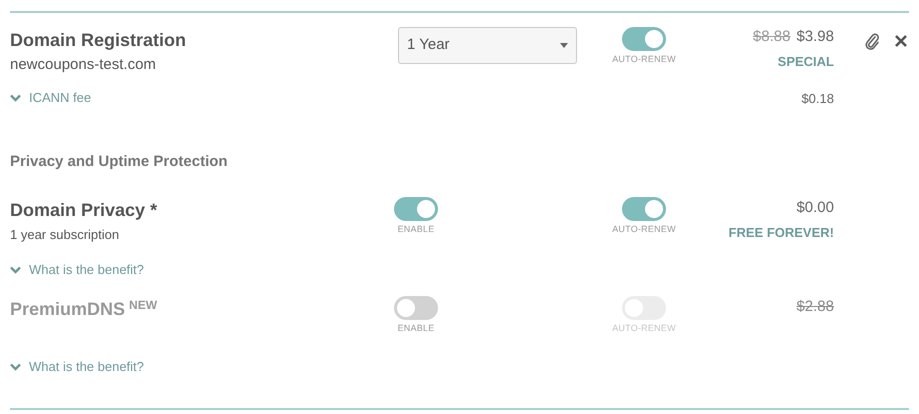  I want to click on product-name: Domain Privacy *, so click(84, 210).